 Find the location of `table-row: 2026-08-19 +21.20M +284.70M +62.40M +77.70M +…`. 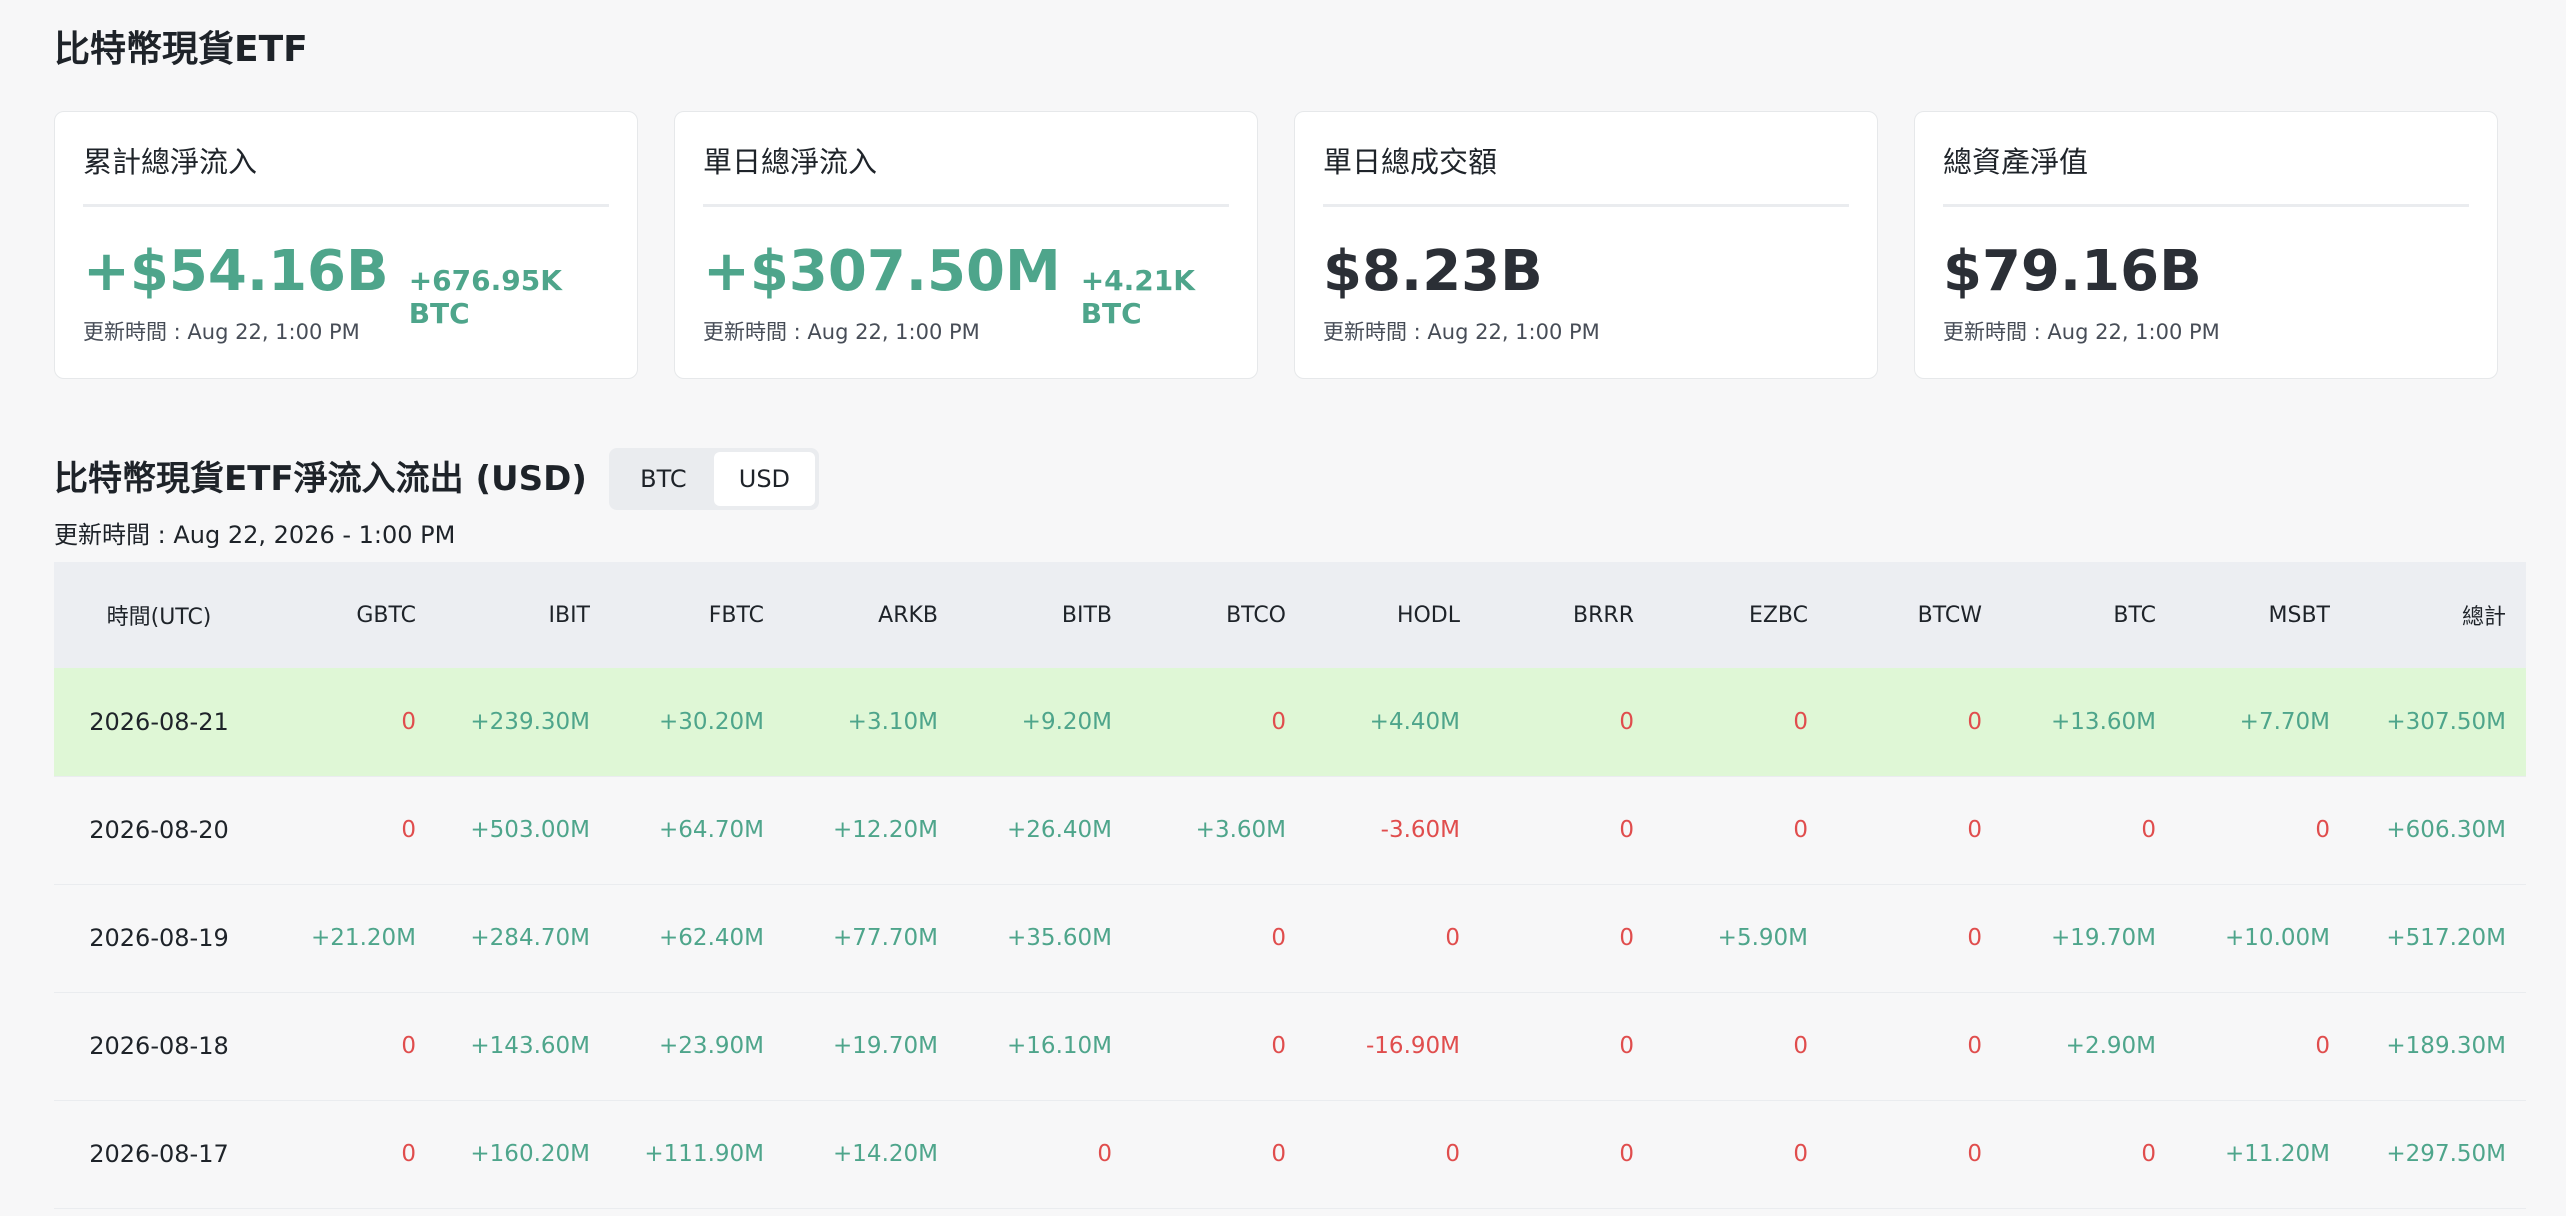

table-row: 2026-08-19 +21.20M +284.70M +62.40M +77.70M +… is located at coordinates (1290, 938).